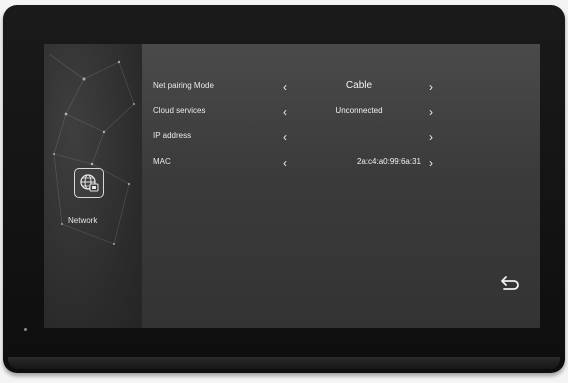 The height and width of the screenshot is (383, 568). I want to click on back-button, so click(509, 284).